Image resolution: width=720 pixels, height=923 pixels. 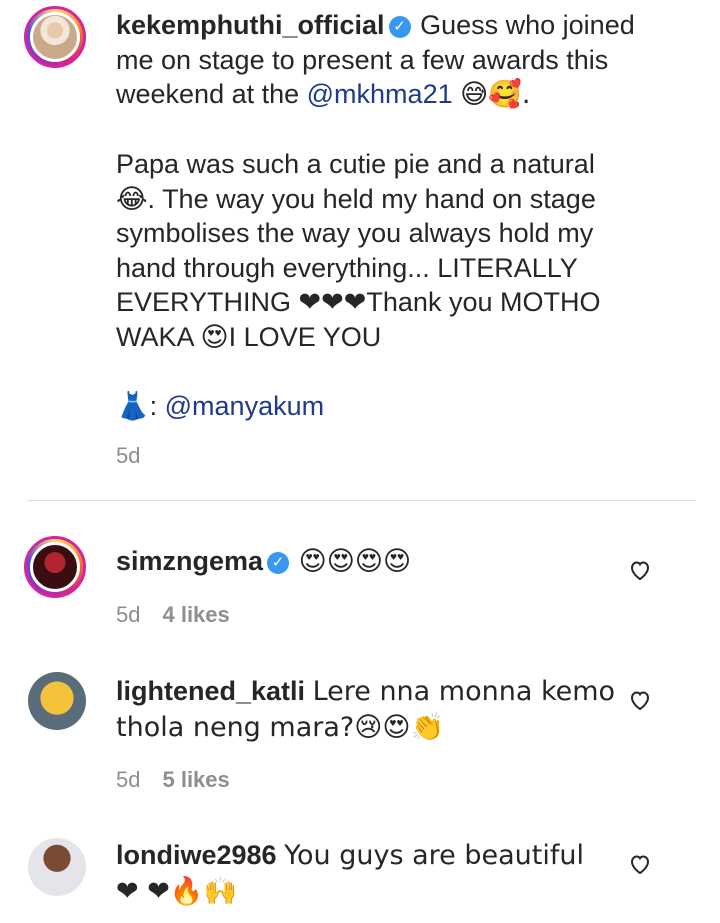 What do you see at coordinates (128, 455) in the screenshot?
I see `caption-timestamp: 5d` at bounding box center [128, 455].